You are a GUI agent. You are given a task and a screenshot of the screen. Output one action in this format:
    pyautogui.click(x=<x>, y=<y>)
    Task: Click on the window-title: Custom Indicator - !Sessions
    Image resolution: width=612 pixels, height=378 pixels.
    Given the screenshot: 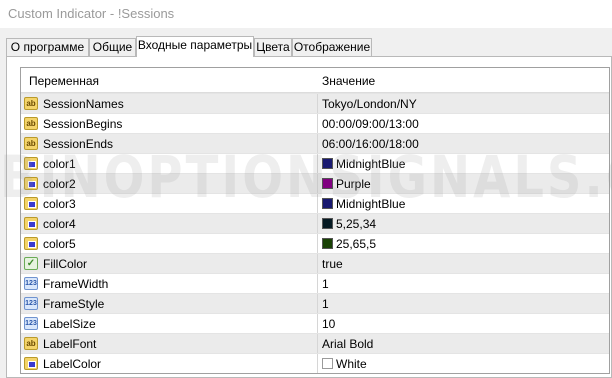 What is the action you would take?
    pyautogui.click(x=306, y=14)
    